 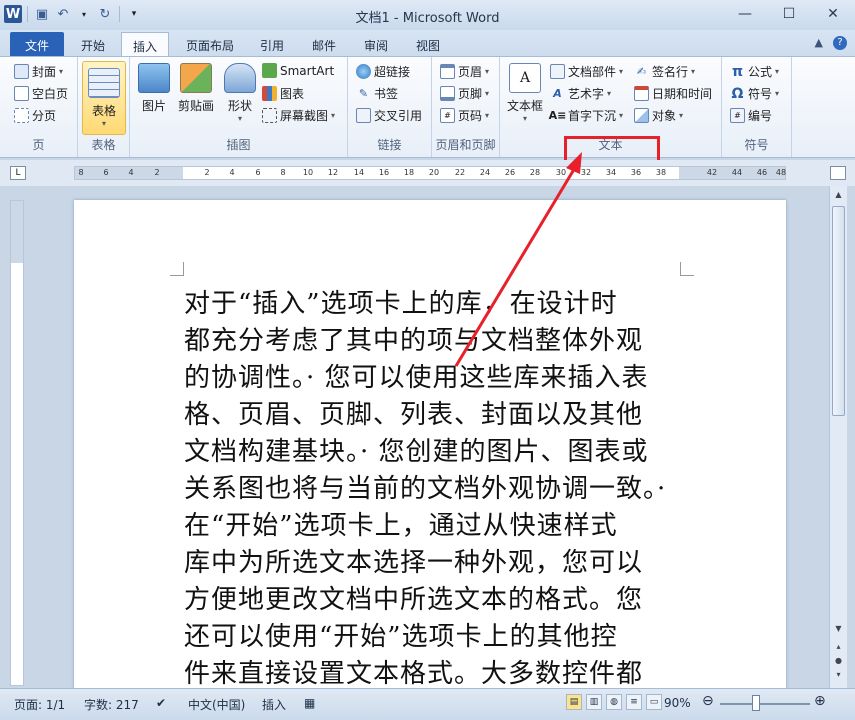 What do you see at coordinates (35, 115) in the screenshot?
I see `page-break-button: 分页` at bounding box center [35, 115].